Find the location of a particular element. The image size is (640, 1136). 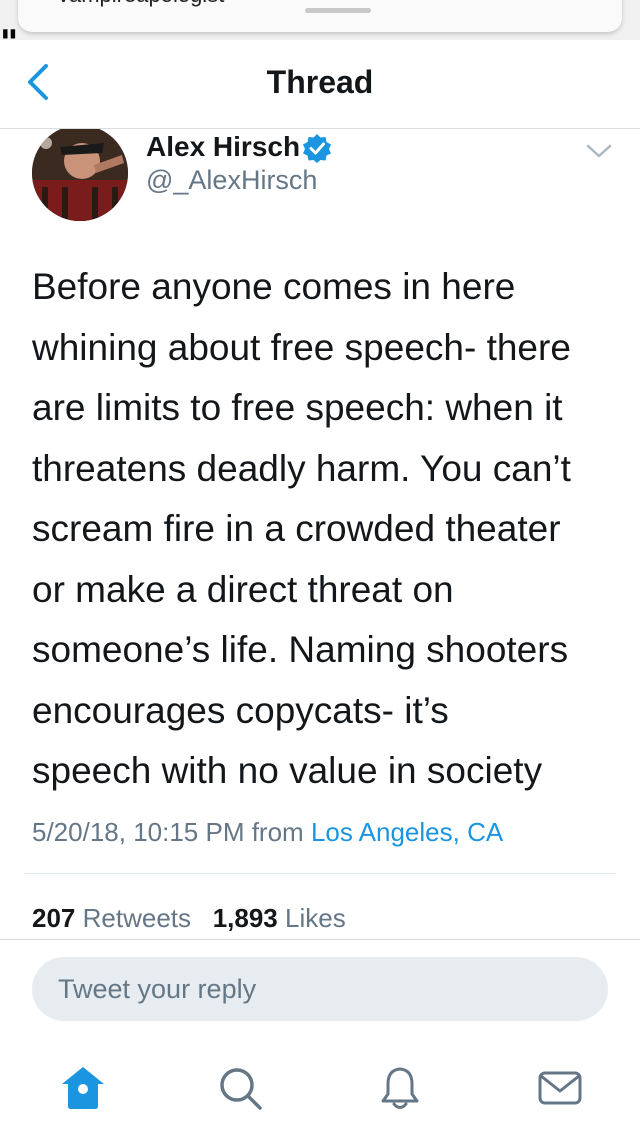

tweet-text-line: encourages copycats- it’s is located at coordinates (240, 710).